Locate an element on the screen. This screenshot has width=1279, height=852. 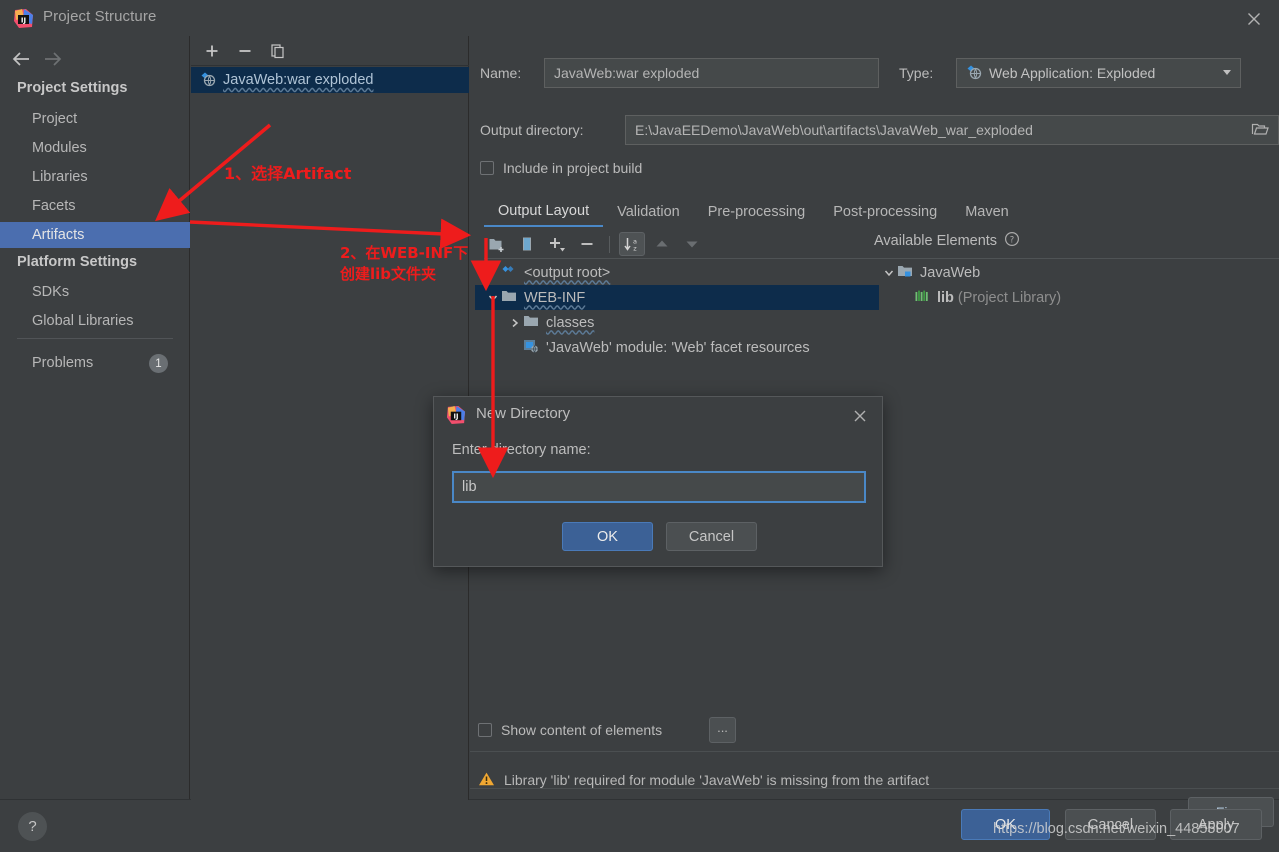
type-select: Web Application: Exploded is located at coordinates (1098, 73).